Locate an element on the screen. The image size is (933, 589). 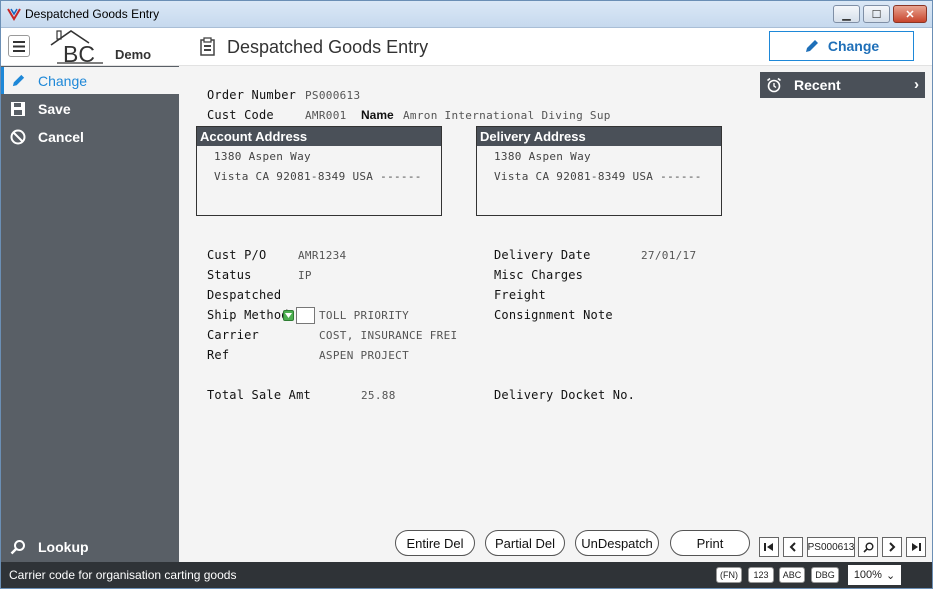
despatched-label: Despatched is located at coordinates (244, 295).